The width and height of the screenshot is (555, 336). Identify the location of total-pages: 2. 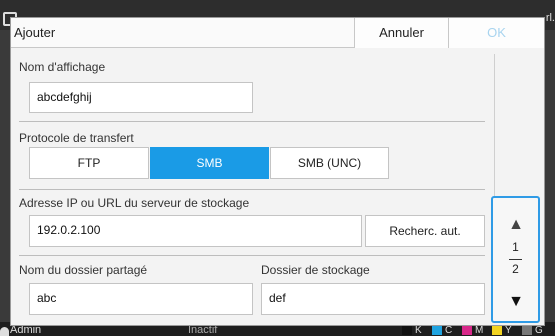
(515, 269).